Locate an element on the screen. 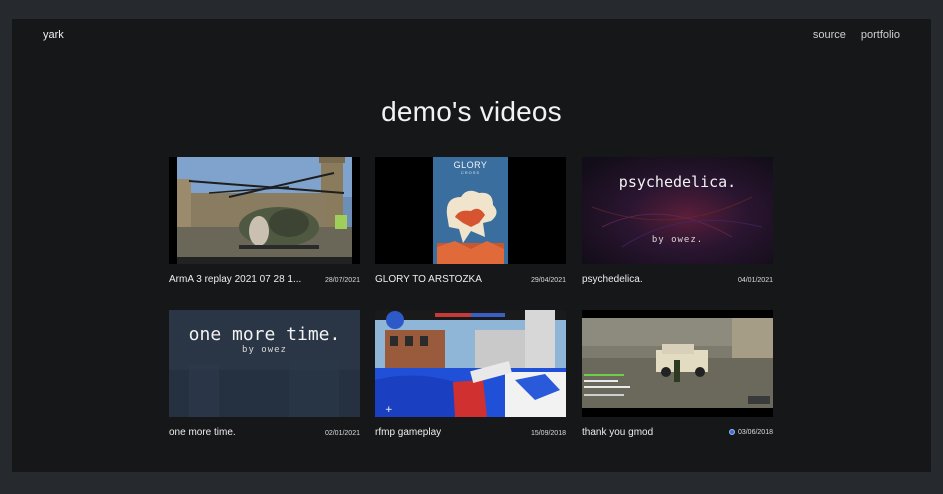 This screenshot has width=943, height=494. video-date: 28/07/2021 is located at coordinates (342, 280).